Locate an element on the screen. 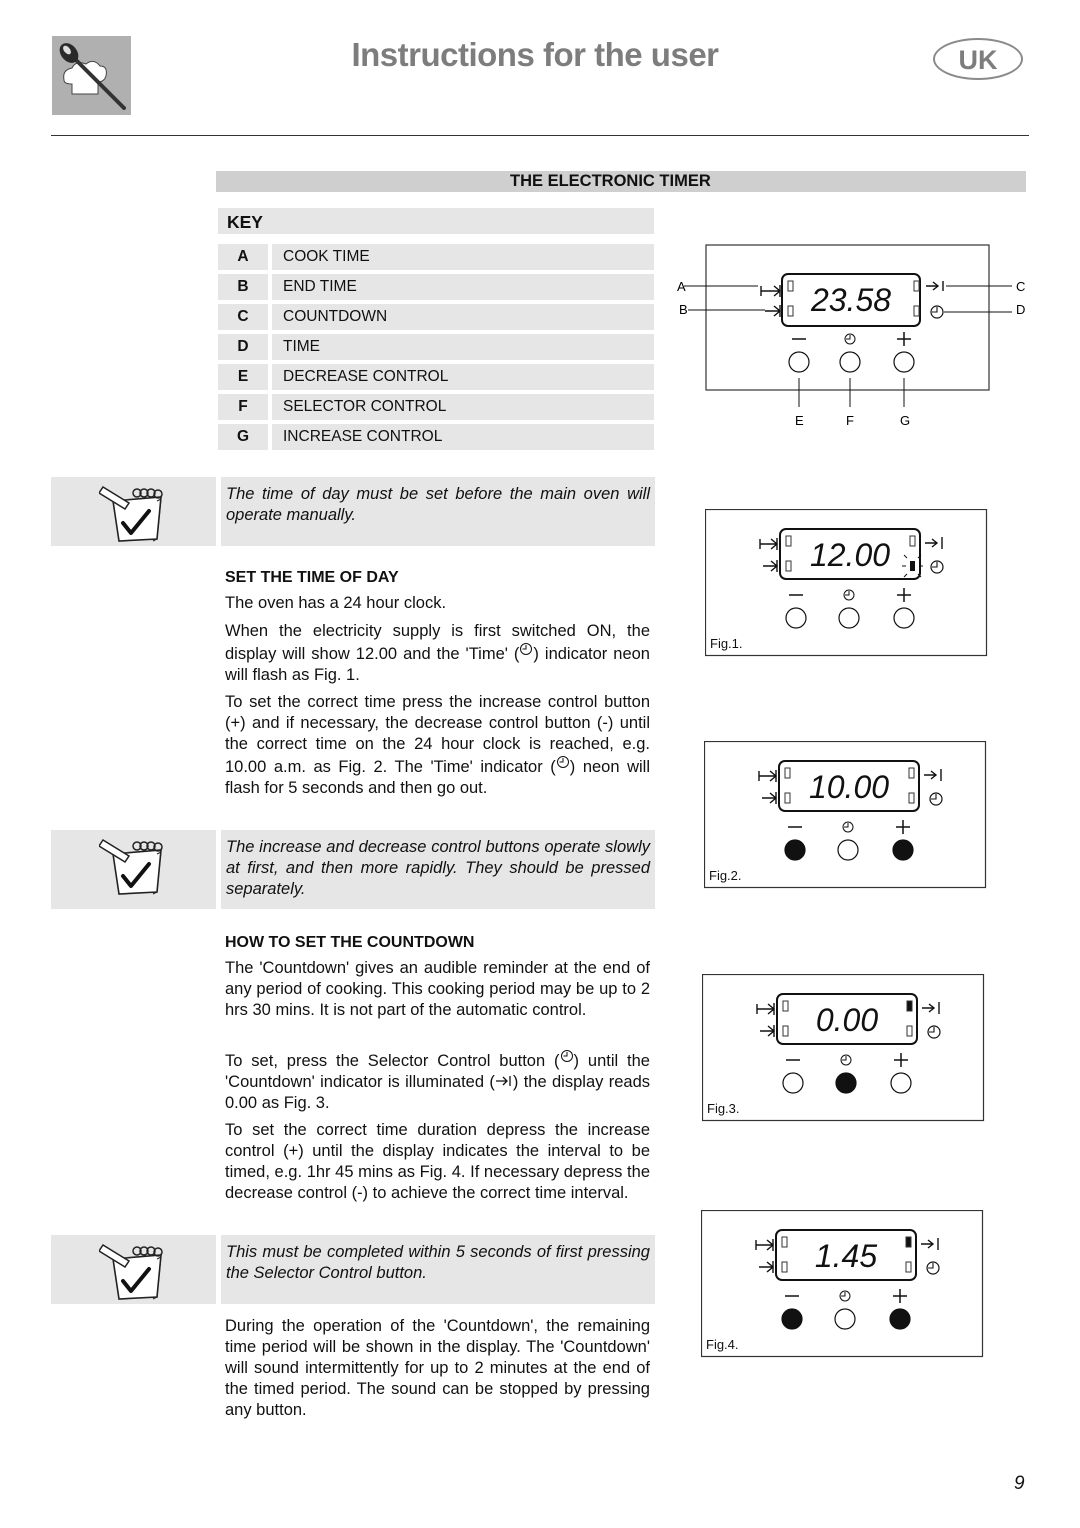  page-title: Instructions for the user is located at coordinates (535, 54).